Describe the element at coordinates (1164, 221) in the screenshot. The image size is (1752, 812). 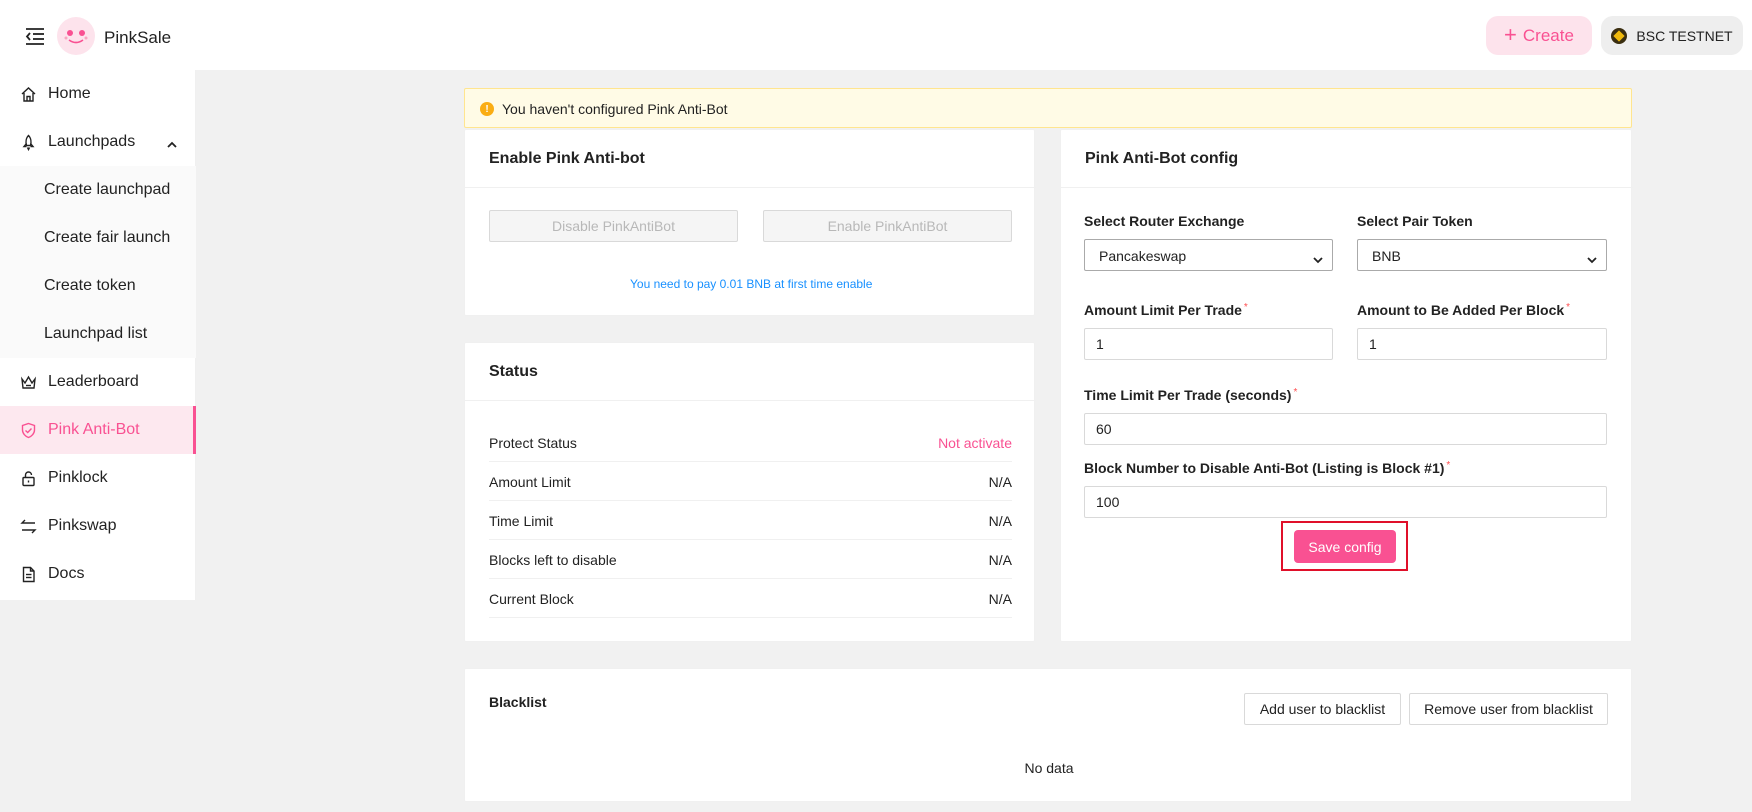
I see `router-exchange-label: Select Router Exchange` at that location.